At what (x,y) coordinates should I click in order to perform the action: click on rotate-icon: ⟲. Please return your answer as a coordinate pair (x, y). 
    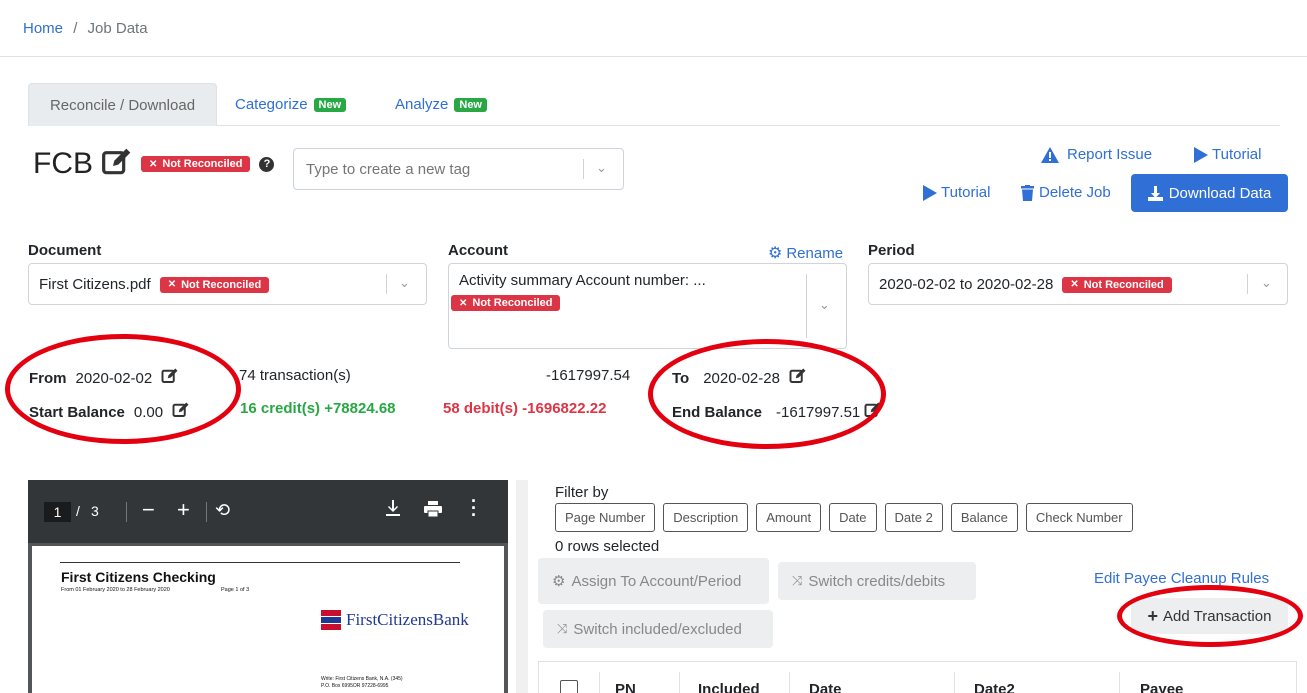
    Looking at the image, I should click on (222, 510).